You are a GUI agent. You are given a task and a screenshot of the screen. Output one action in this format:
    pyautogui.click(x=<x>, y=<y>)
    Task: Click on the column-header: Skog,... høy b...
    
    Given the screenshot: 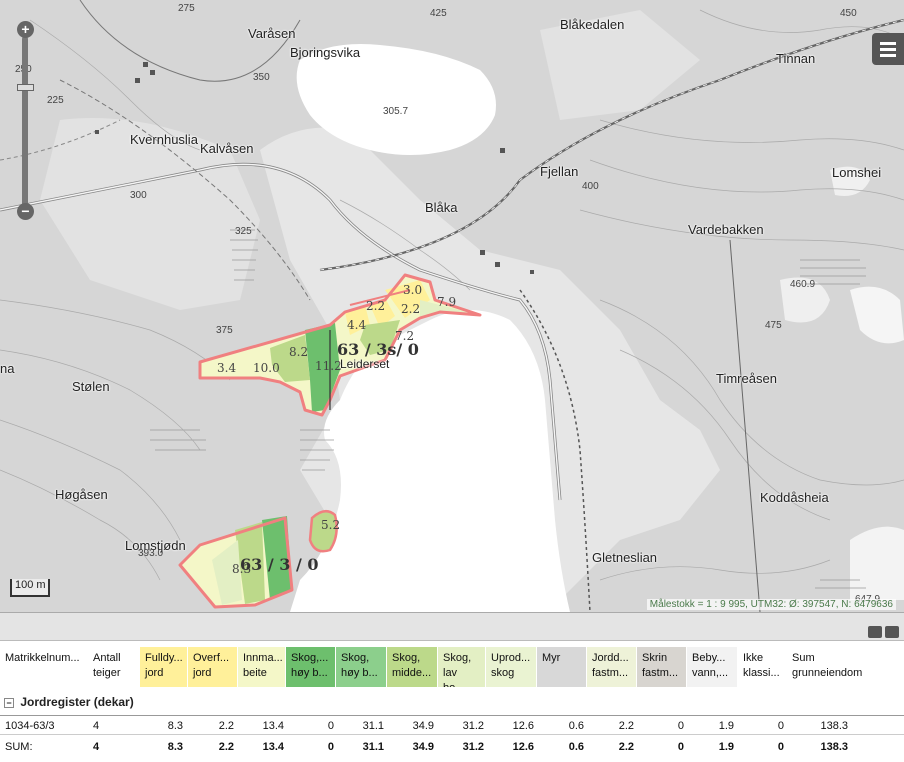 What is the action you would take?
    pyautogui.click(x=311, y=667)
    